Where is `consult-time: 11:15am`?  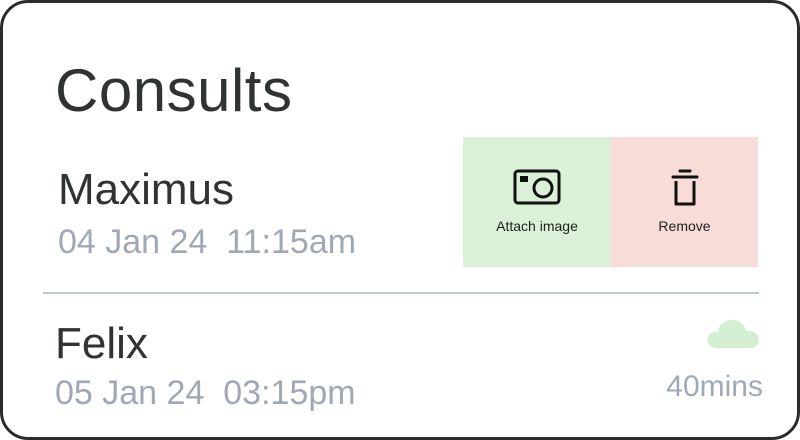
consult-time: 11:15am is located at coordinates (291, 242).